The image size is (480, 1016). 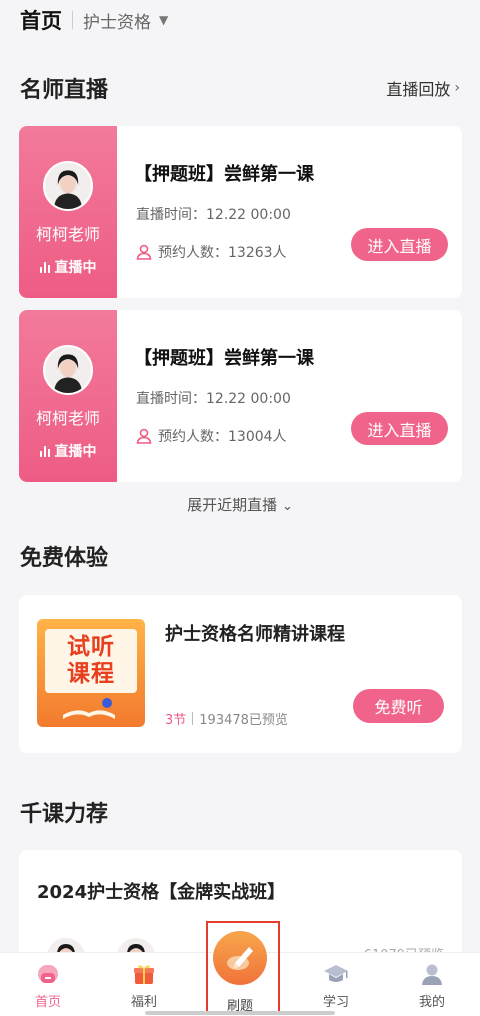 What do you see at coordinates (240, 1013) in the screenshot?
I see `home-indicator` at bounding box center [240, 1013].